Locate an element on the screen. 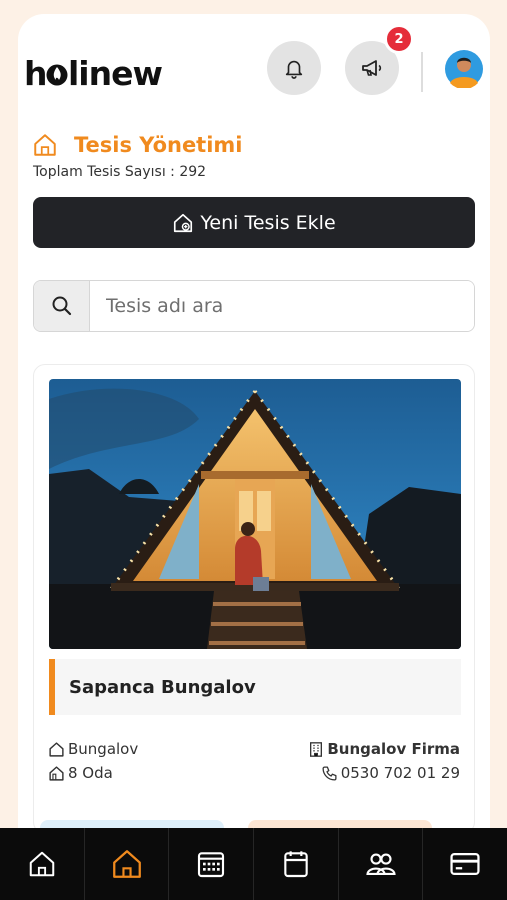 This screenshot has height=900, width=507. app-logo: h linew is located at coordinates (104, 76).